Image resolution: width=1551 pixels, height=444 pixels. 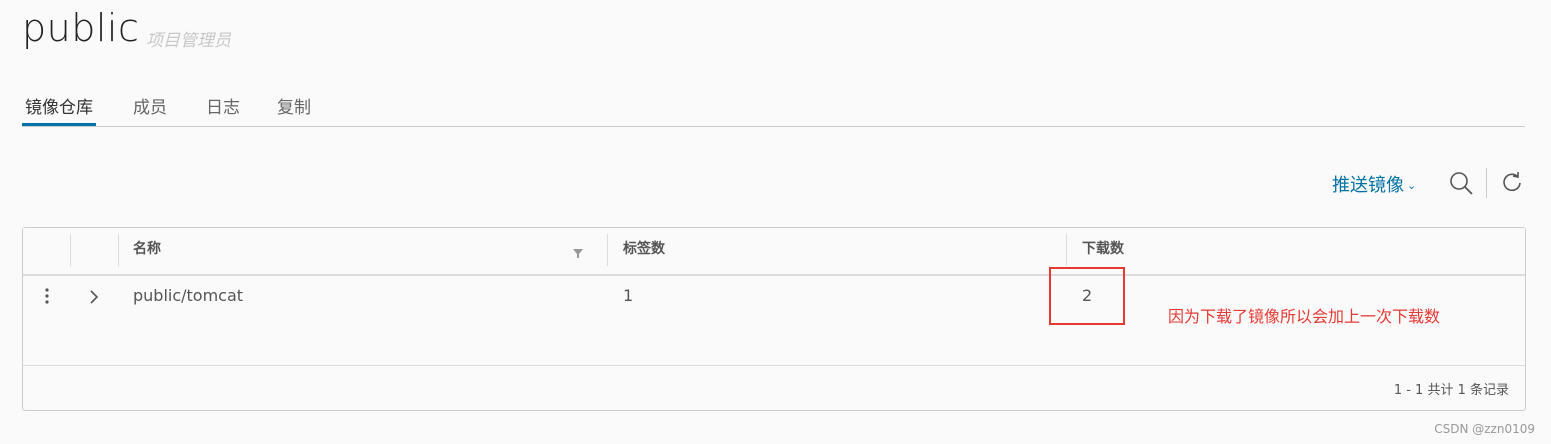 What do you see at coordinates (773, 106) in the screenshot?
I see `project-tabs: 镜像仓库 成员 日志 复制` at bounding box center [773, 106].